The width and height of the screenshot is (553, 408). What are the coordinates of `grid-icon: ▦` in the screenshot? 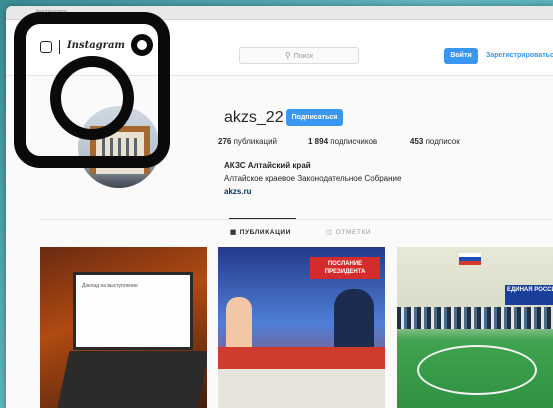 It's located at (233, 232).